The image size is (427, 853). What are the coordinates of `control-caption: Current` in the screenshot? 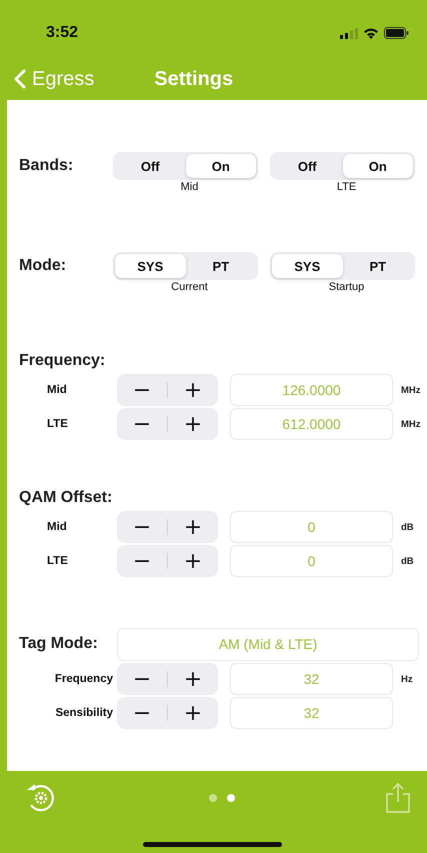 It's located at (189, 287).